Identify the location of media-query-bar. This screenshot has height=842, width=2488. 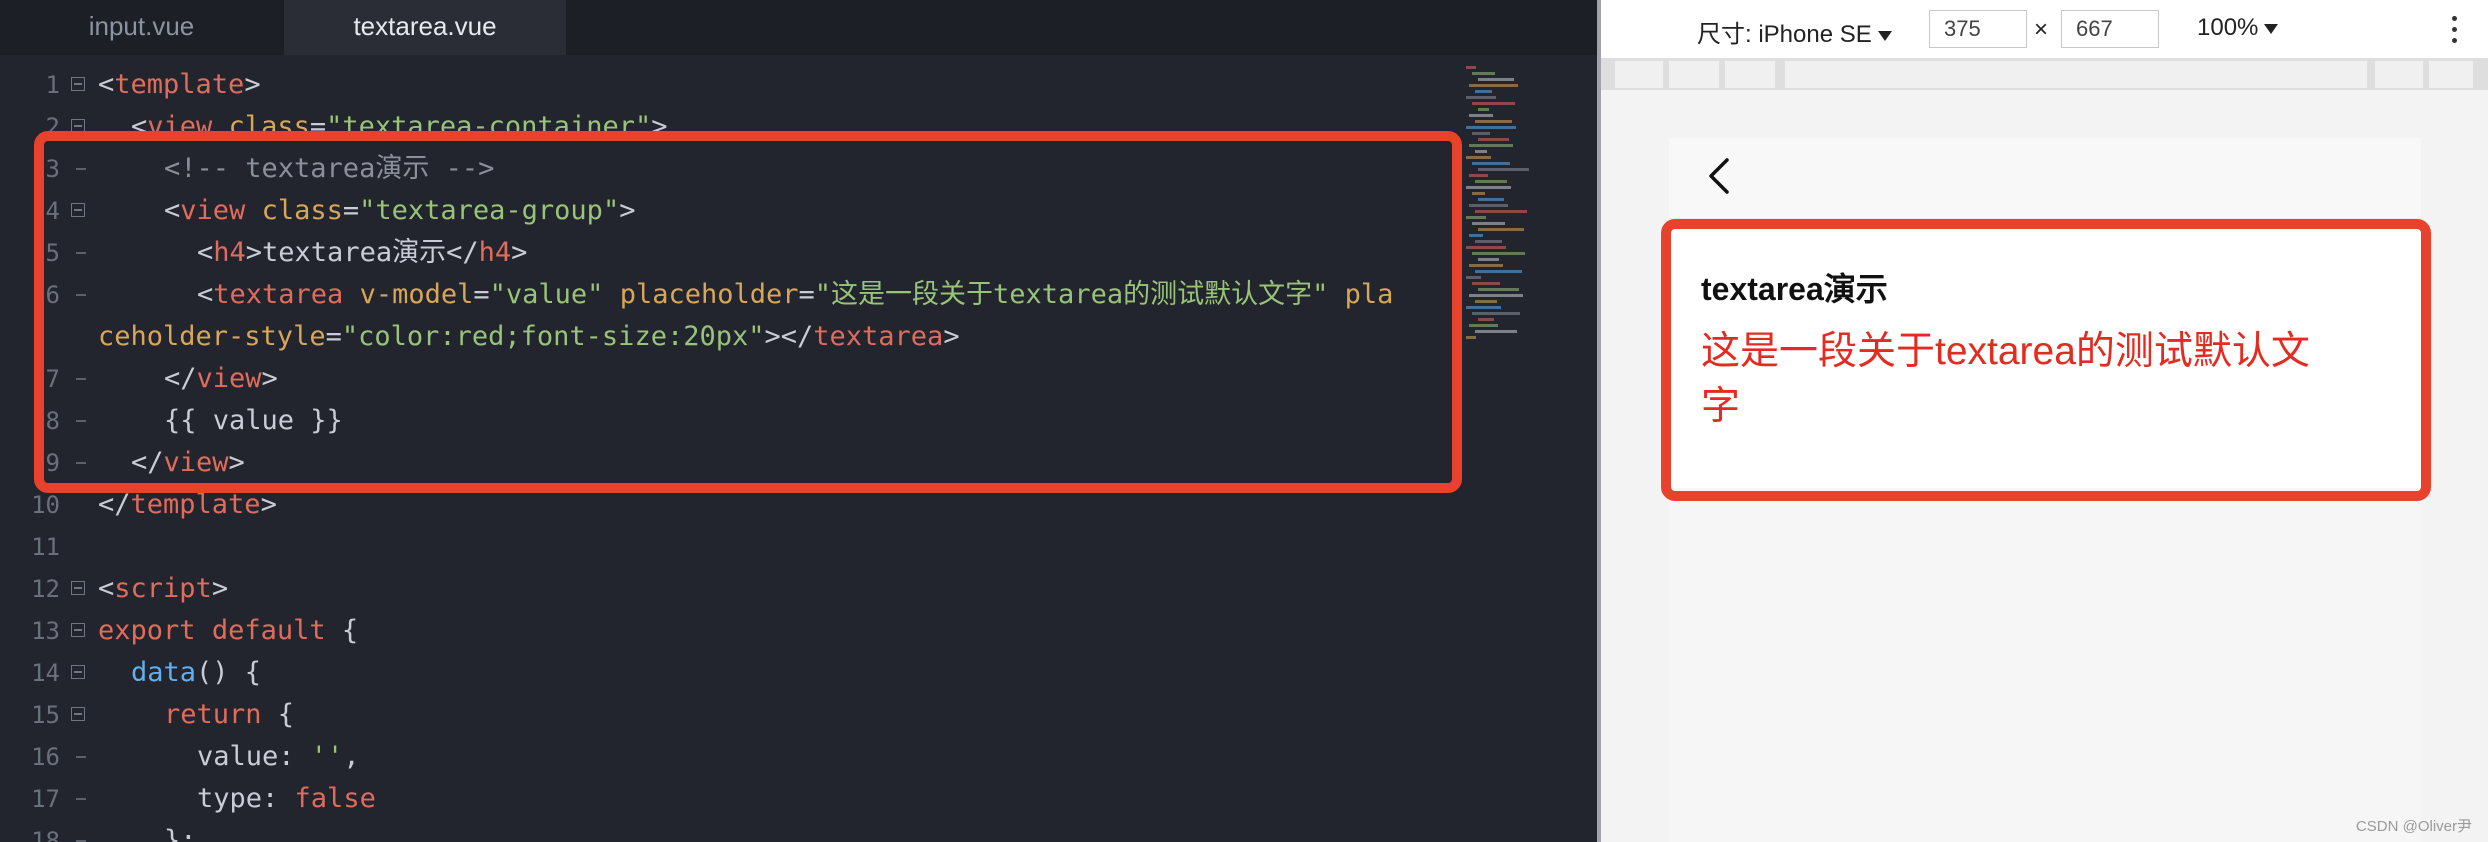
(2044, 74).